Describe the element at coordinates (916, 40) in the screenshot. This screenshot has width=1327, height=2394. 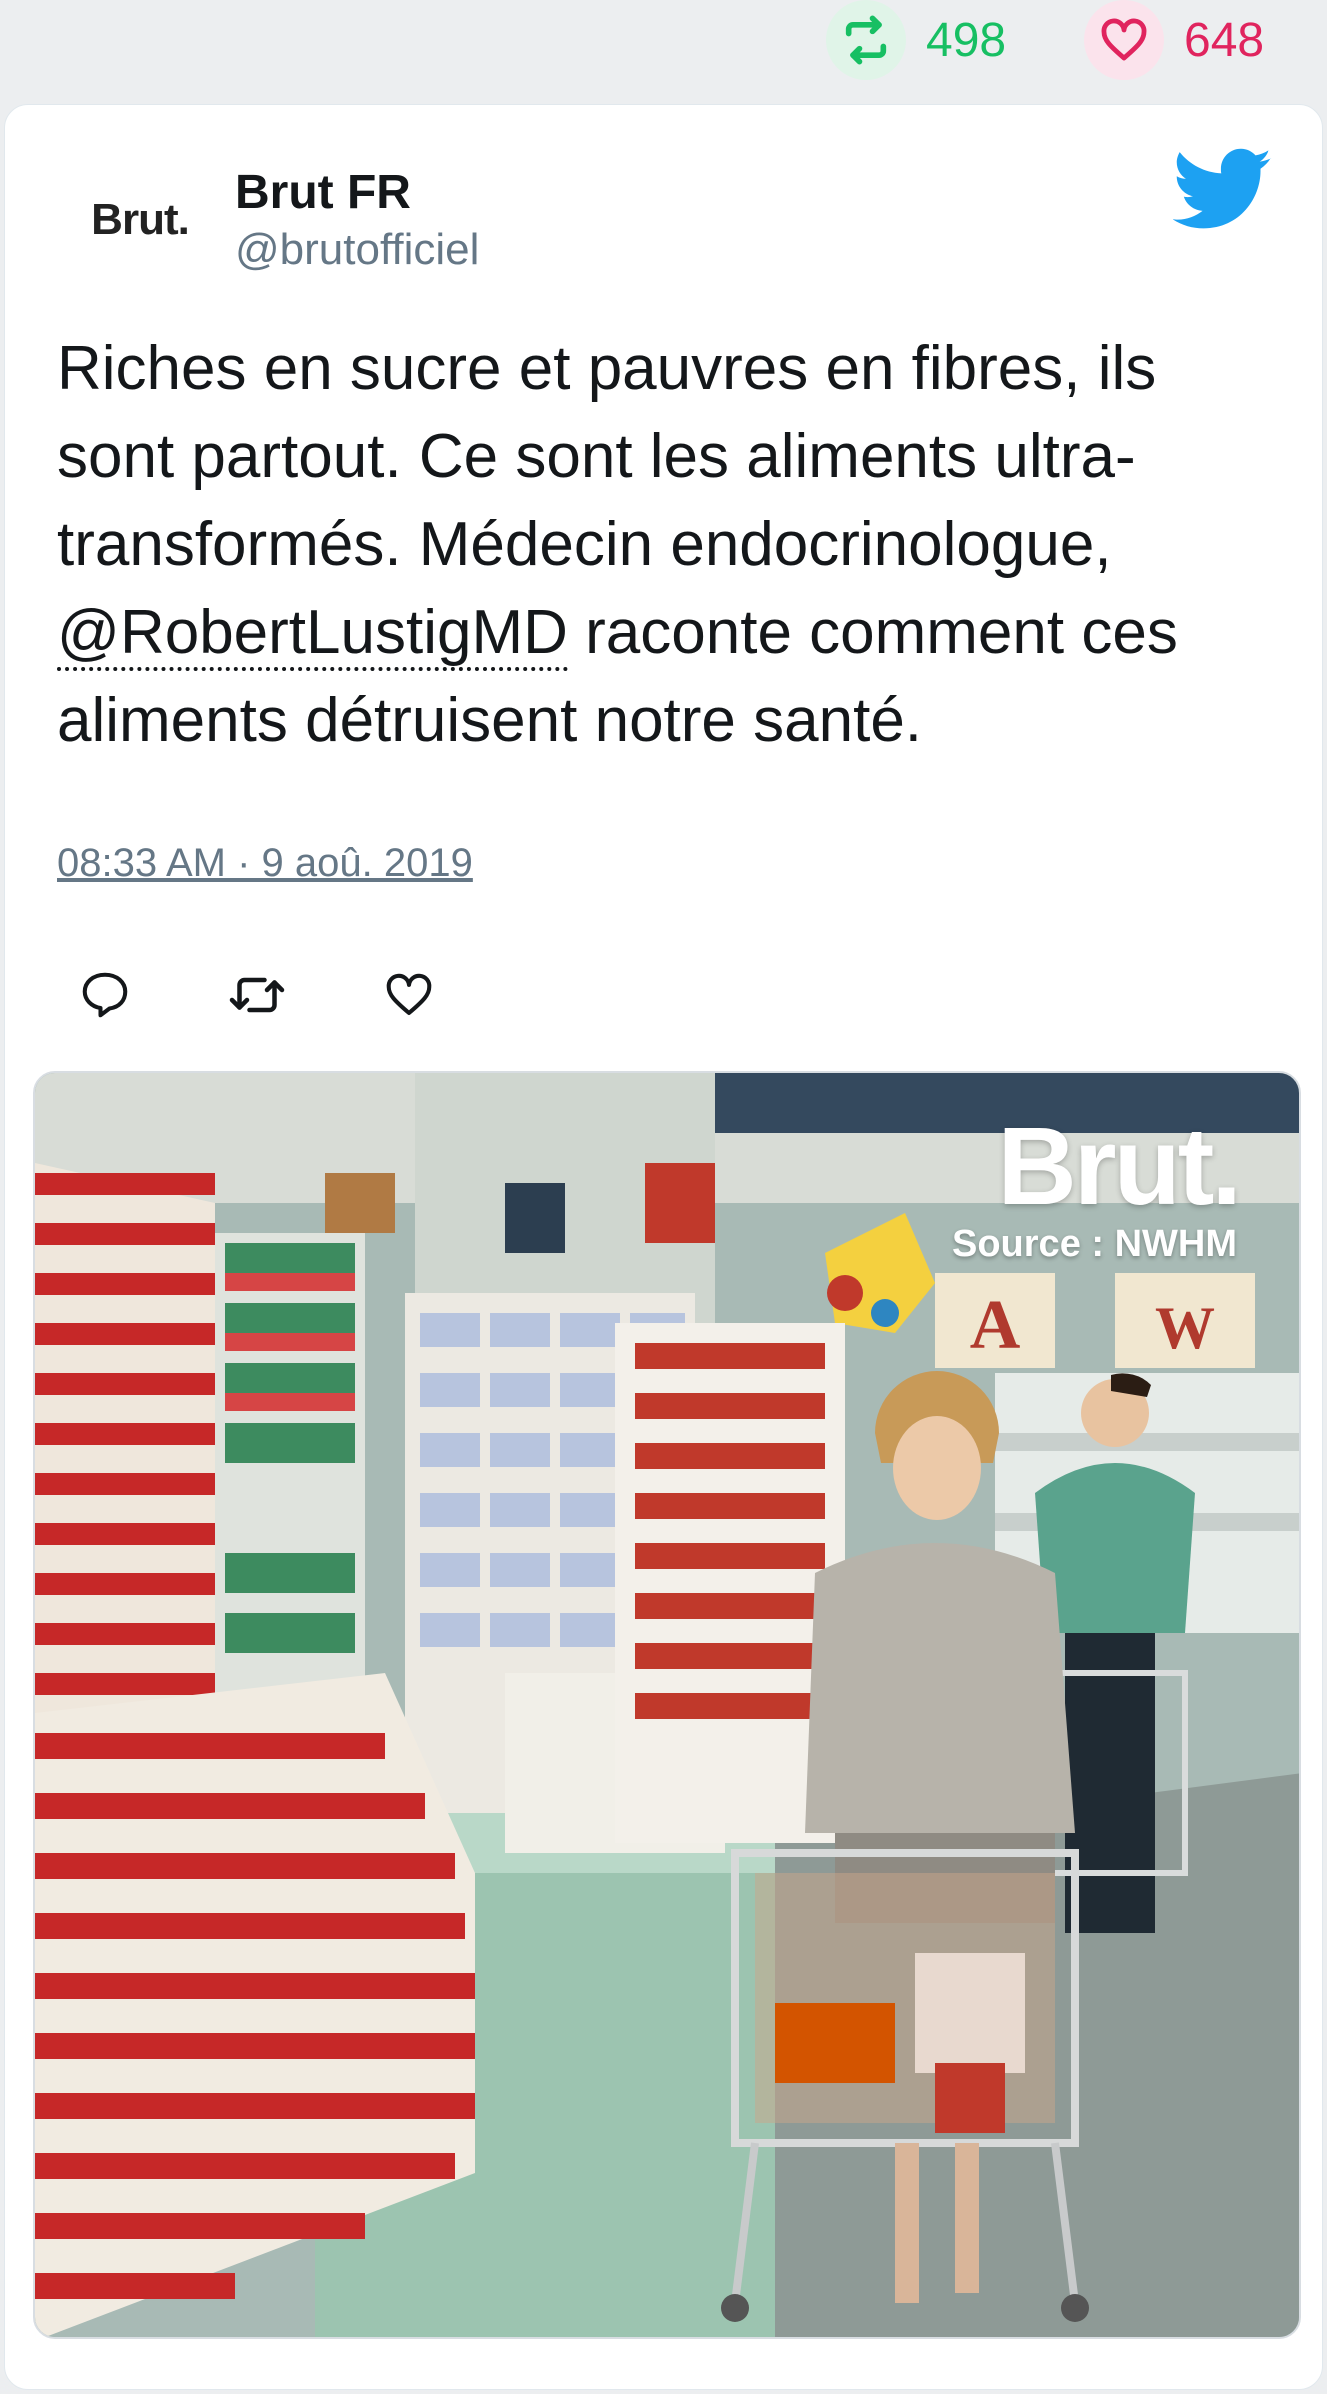
I see `retweet-stat: 498` at that location.